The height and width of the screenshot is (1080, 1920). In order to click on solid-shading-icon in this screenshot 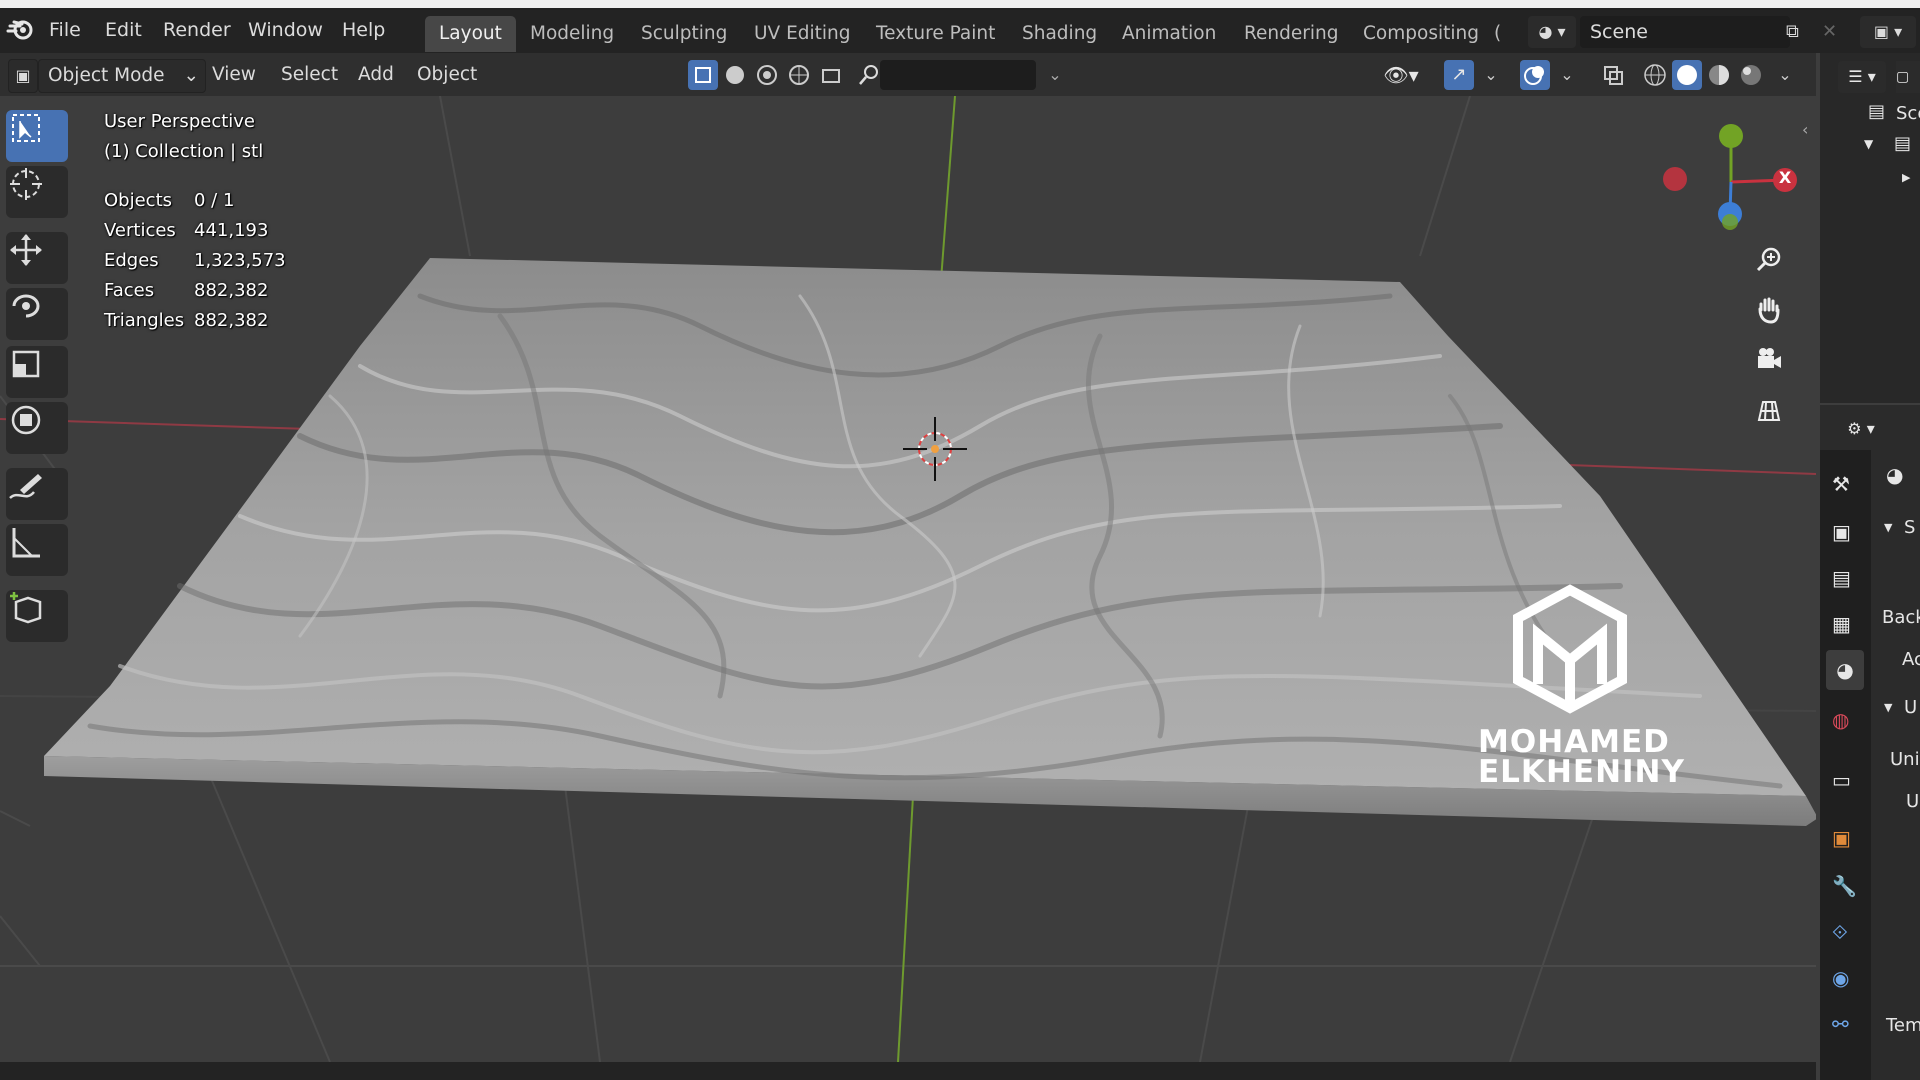, I will do `click(1687, 75)`.